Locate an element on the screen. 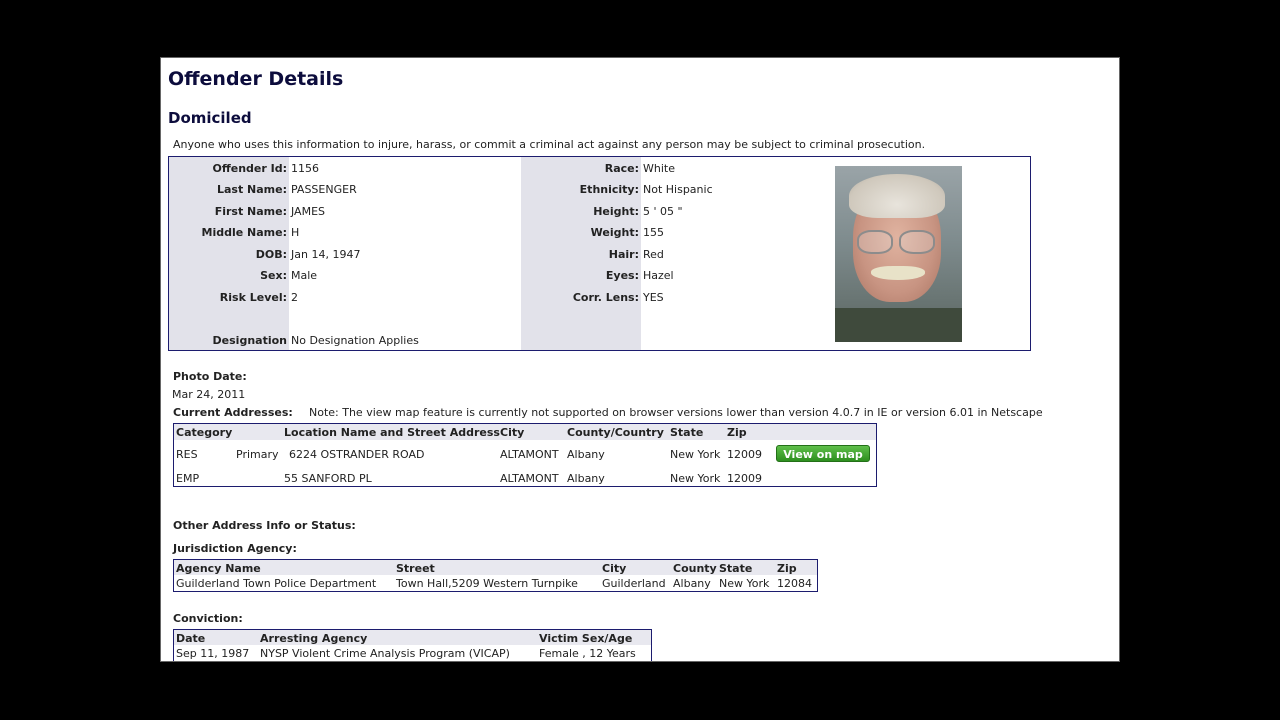  address-row-1-zip: 12009 is located at coordinates (744, 454).